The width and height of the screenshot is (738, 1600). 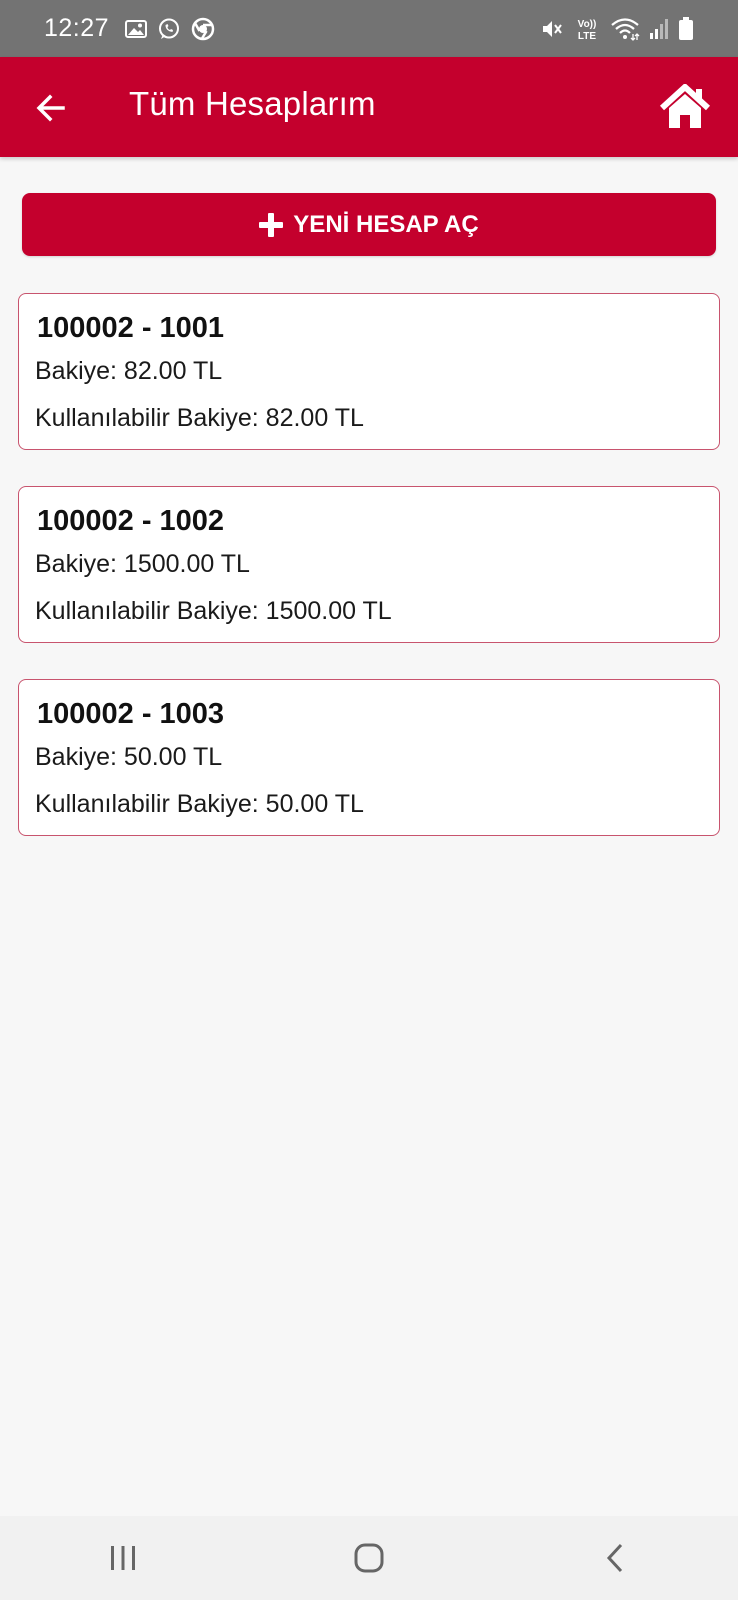 I want to click on system-nav-bar, so click(x=369, y=1558).